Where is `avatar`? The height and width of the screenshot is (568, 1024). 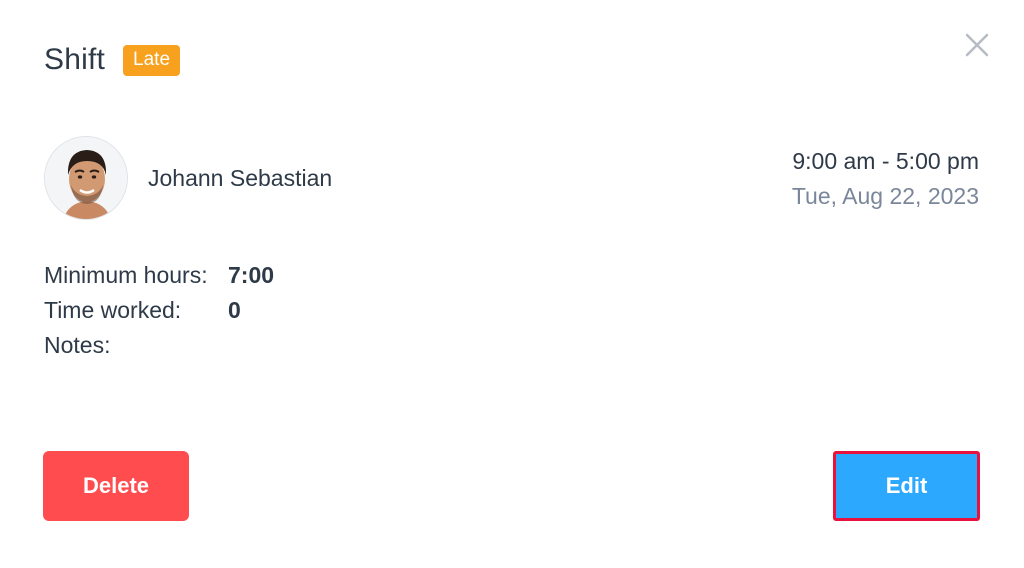
avatar is located at coordinates (86, 178).